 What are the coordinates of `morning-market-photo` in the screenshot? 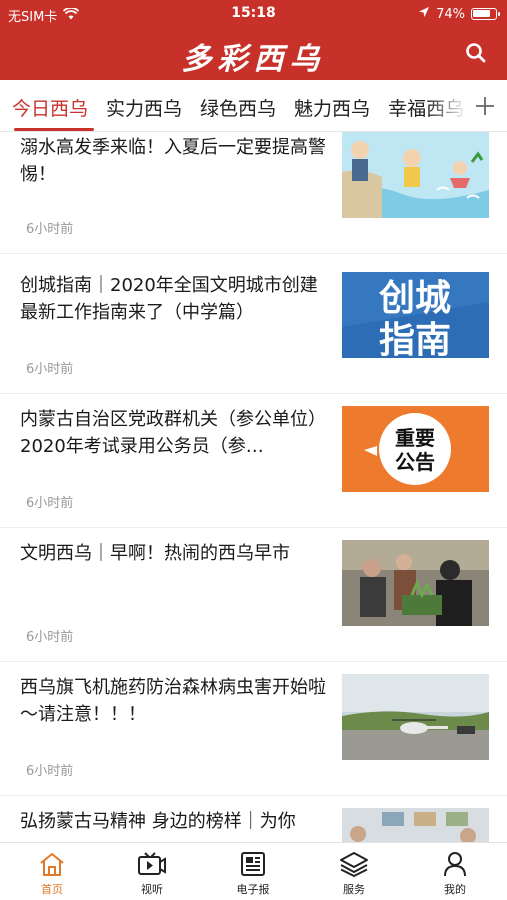 It's located at (415, 583).